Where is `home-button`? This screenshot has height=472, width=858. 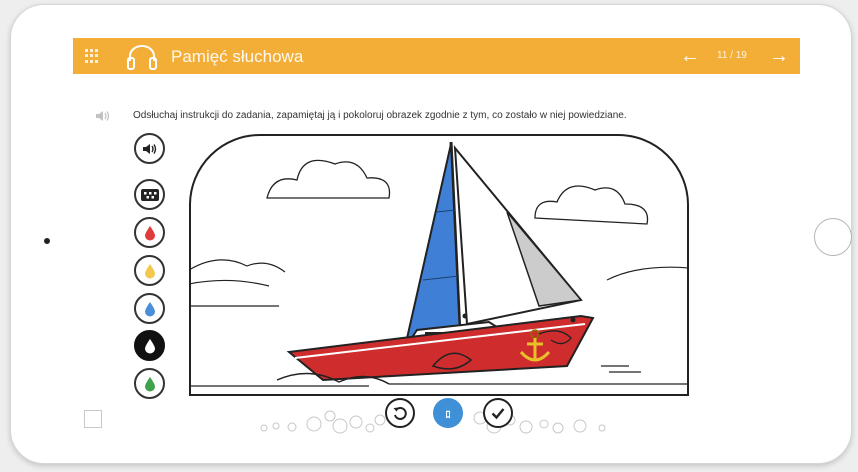
home-button is located at coordinates (833, 237).